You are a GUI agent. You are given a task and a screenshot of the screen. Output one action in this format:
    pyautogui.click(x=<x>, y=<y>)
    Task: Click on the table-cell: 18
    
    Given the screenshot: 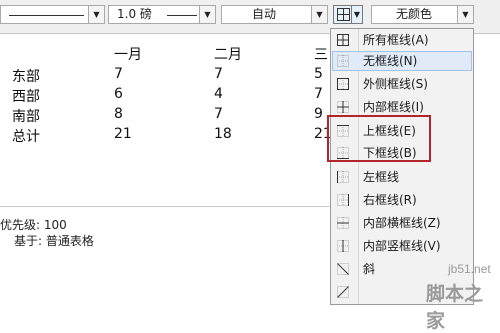 What is the action you would take?
    pyautogui.click(x=223, y=134)
    